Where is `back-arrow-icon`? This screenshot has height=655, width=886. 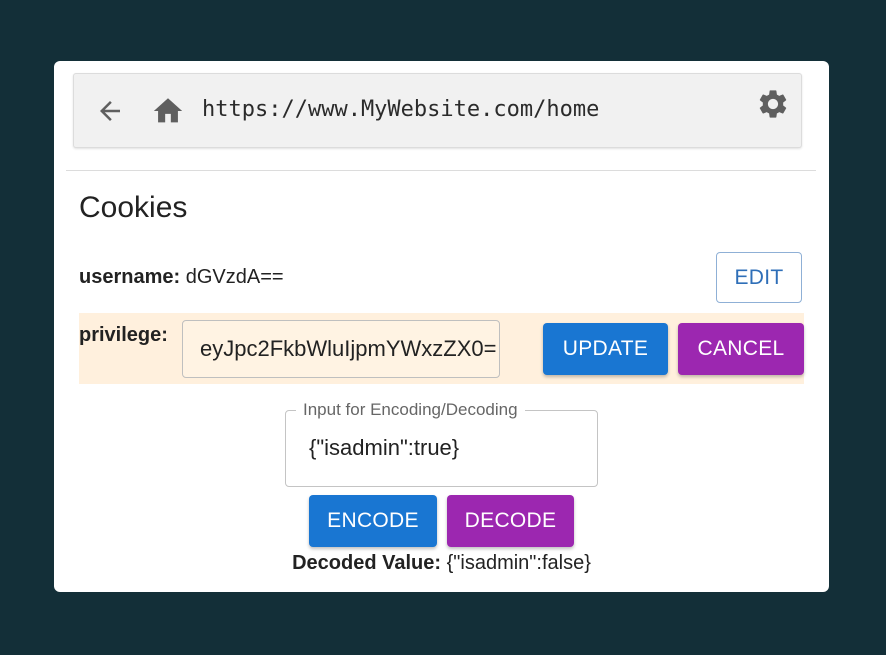 back-arrow-icon is located at coordinates (110, 111).